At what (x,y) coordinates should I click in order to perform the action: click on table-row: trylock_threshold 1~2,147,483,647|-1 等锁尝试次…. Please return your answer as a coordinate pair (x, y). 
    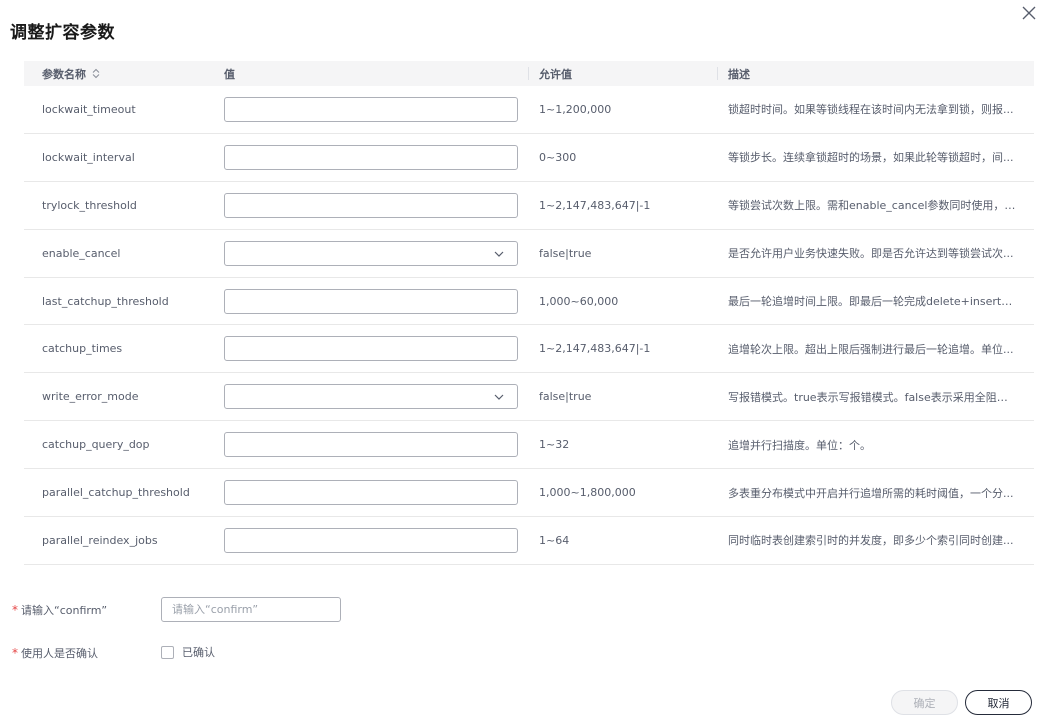
    Looking at the image, I should click on (529, 206).